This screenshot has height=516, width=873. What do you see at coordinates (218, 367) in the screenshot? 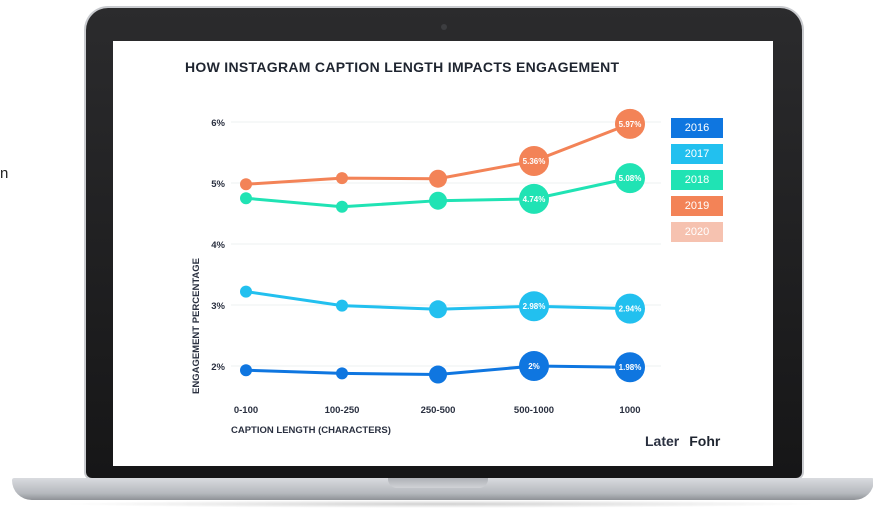
I see `y-tick-label: 2%` at bounding box center [218, 367].